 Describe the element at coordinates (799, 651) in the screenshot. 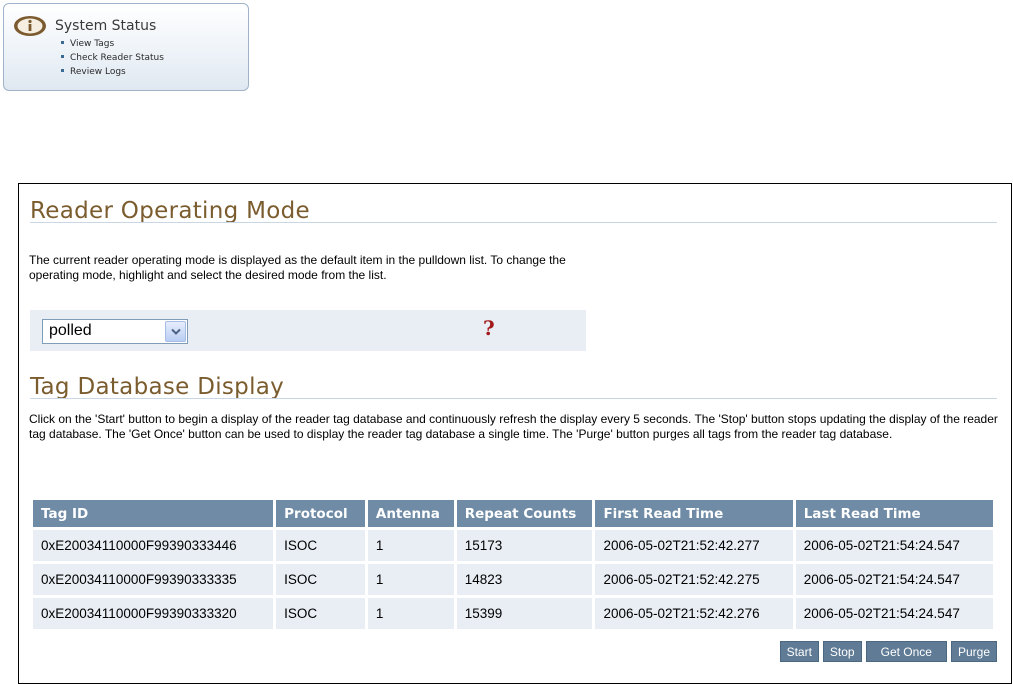

I see `start-button: Start` at that location.